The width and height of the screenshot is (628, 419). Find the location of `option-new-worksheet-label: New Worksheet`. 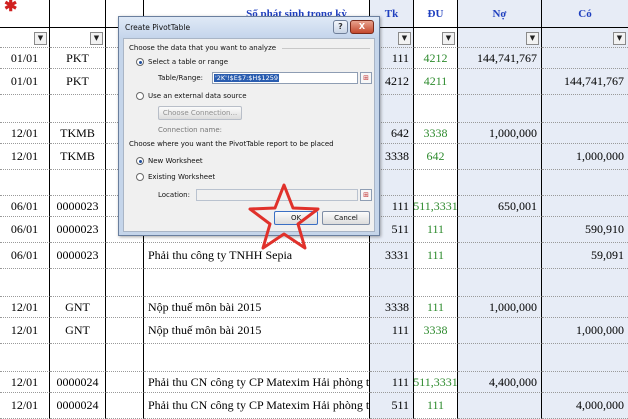

option-new-worksheet-label: New Worksheet is located at coordinates (175, 161).